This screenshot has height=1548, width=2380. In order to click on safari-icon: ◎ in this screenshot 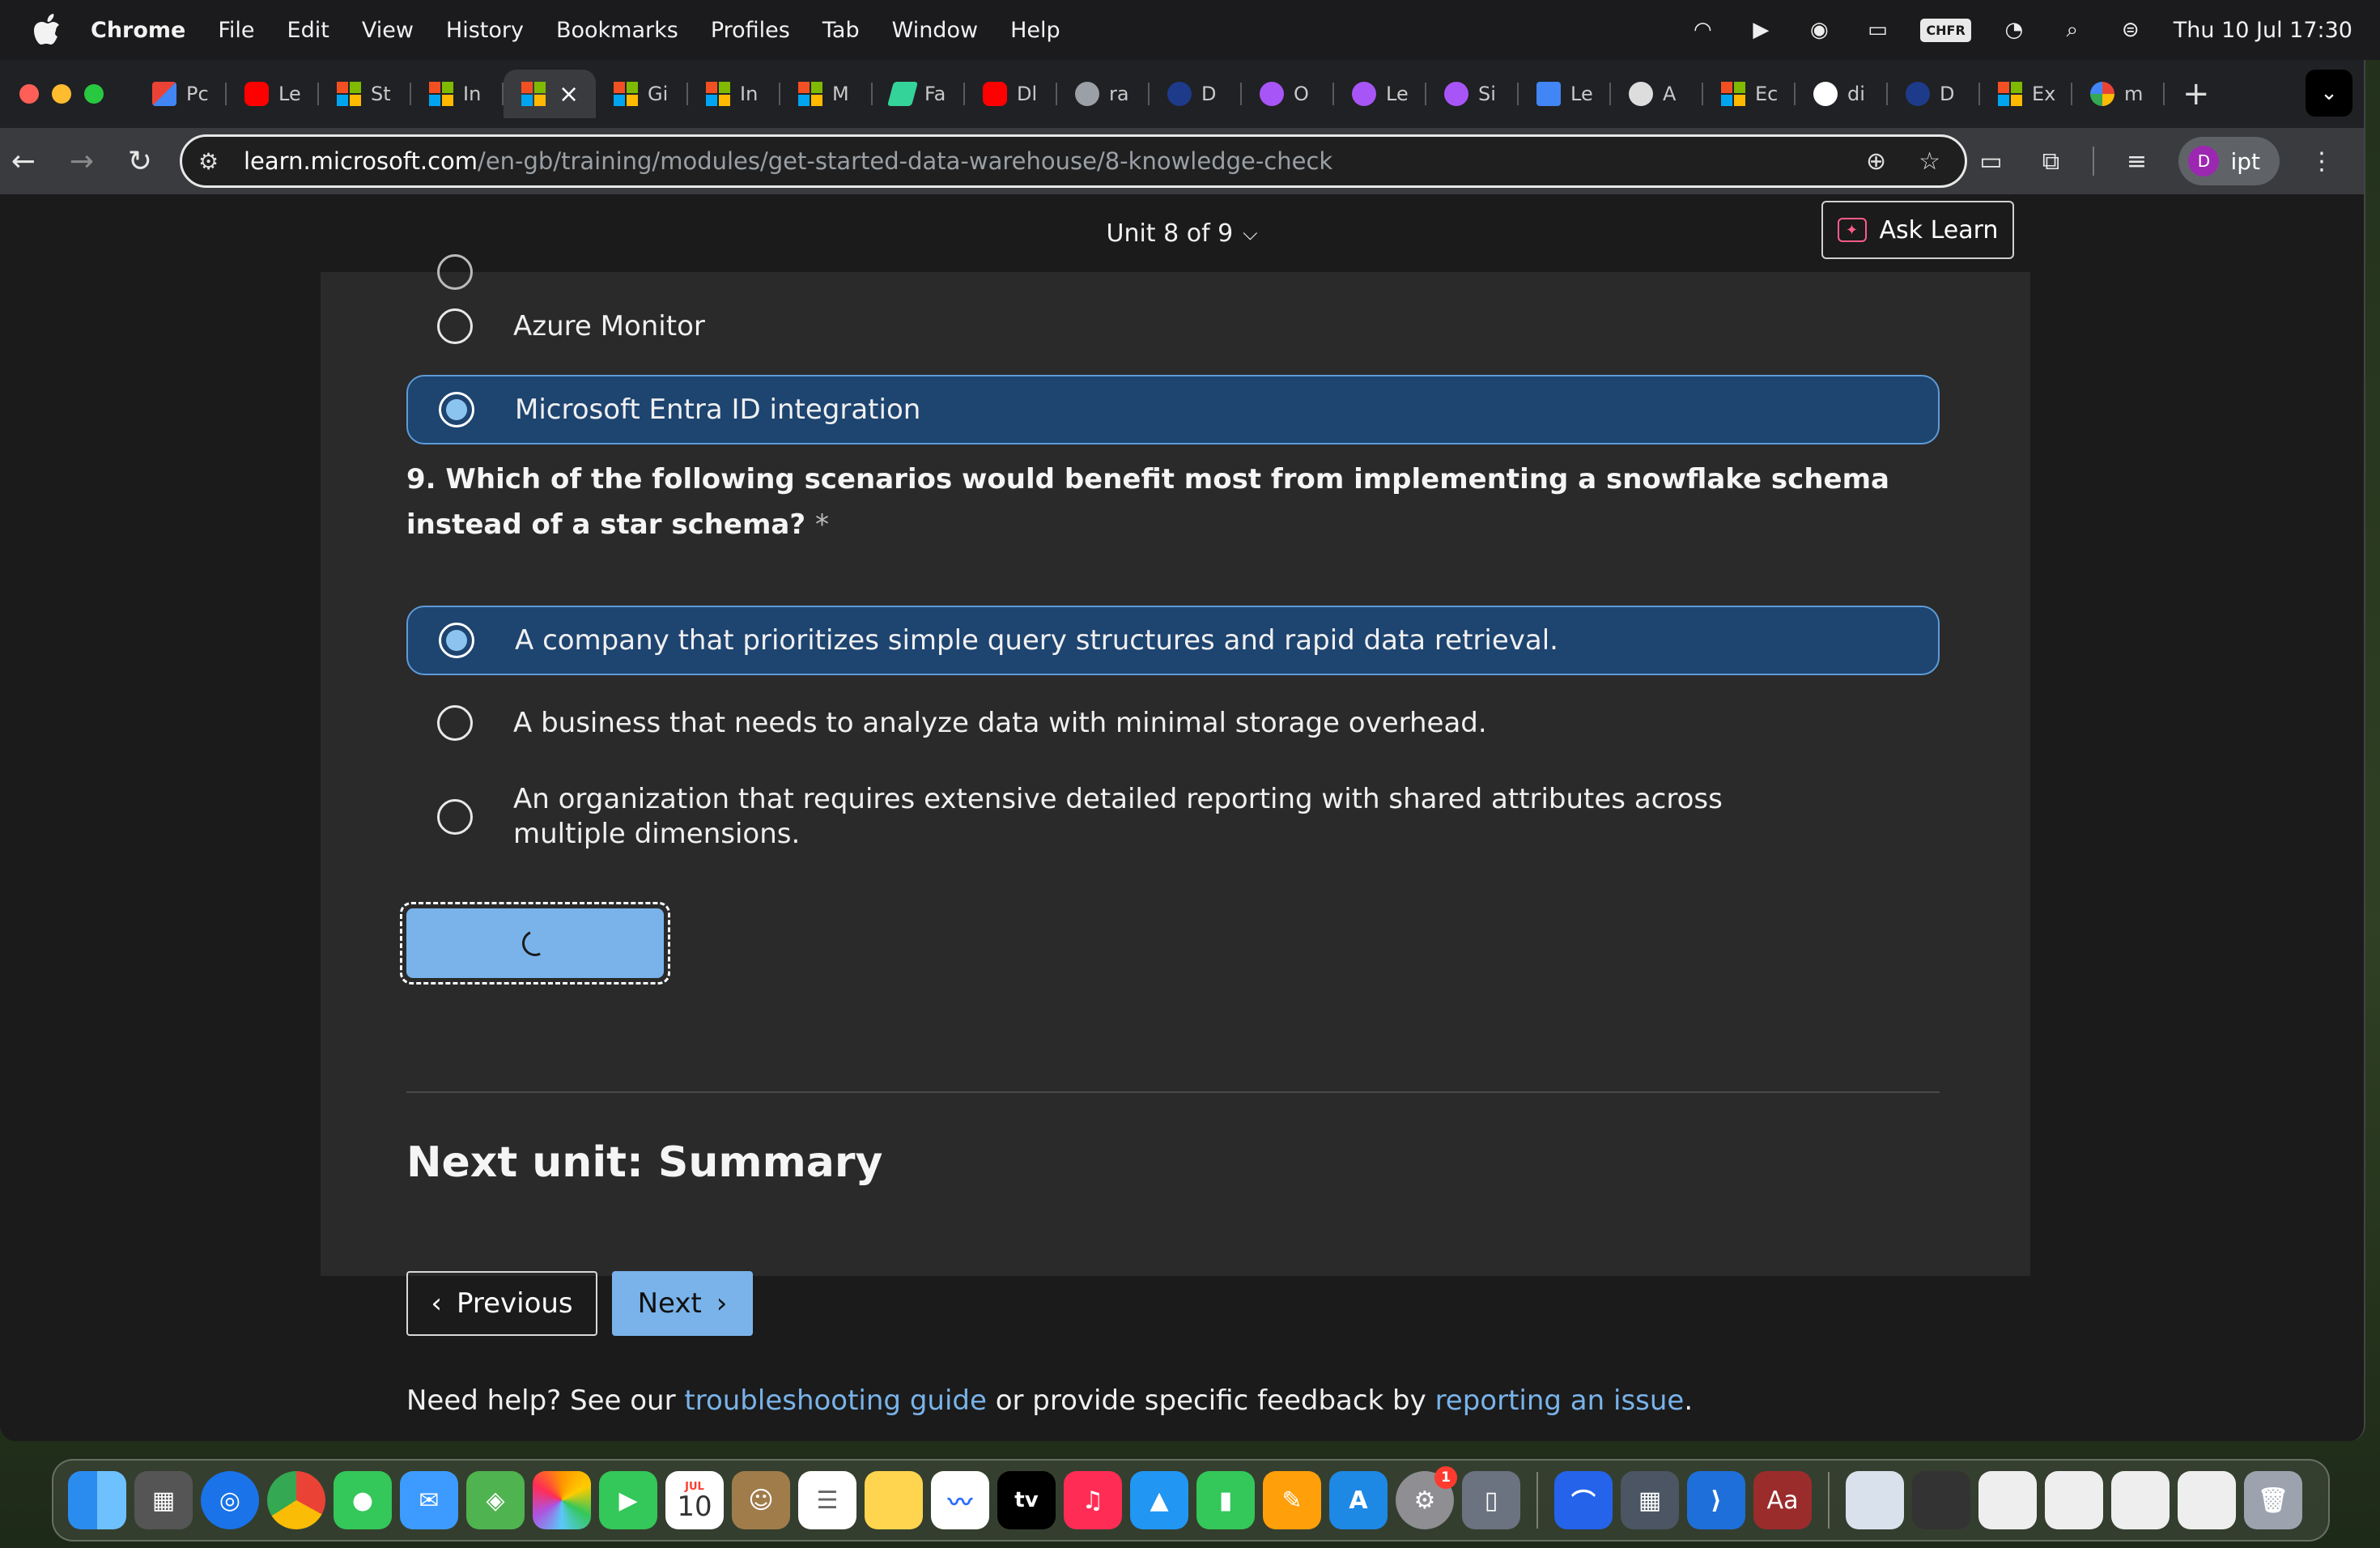, I will do `click(230, 1500)`.